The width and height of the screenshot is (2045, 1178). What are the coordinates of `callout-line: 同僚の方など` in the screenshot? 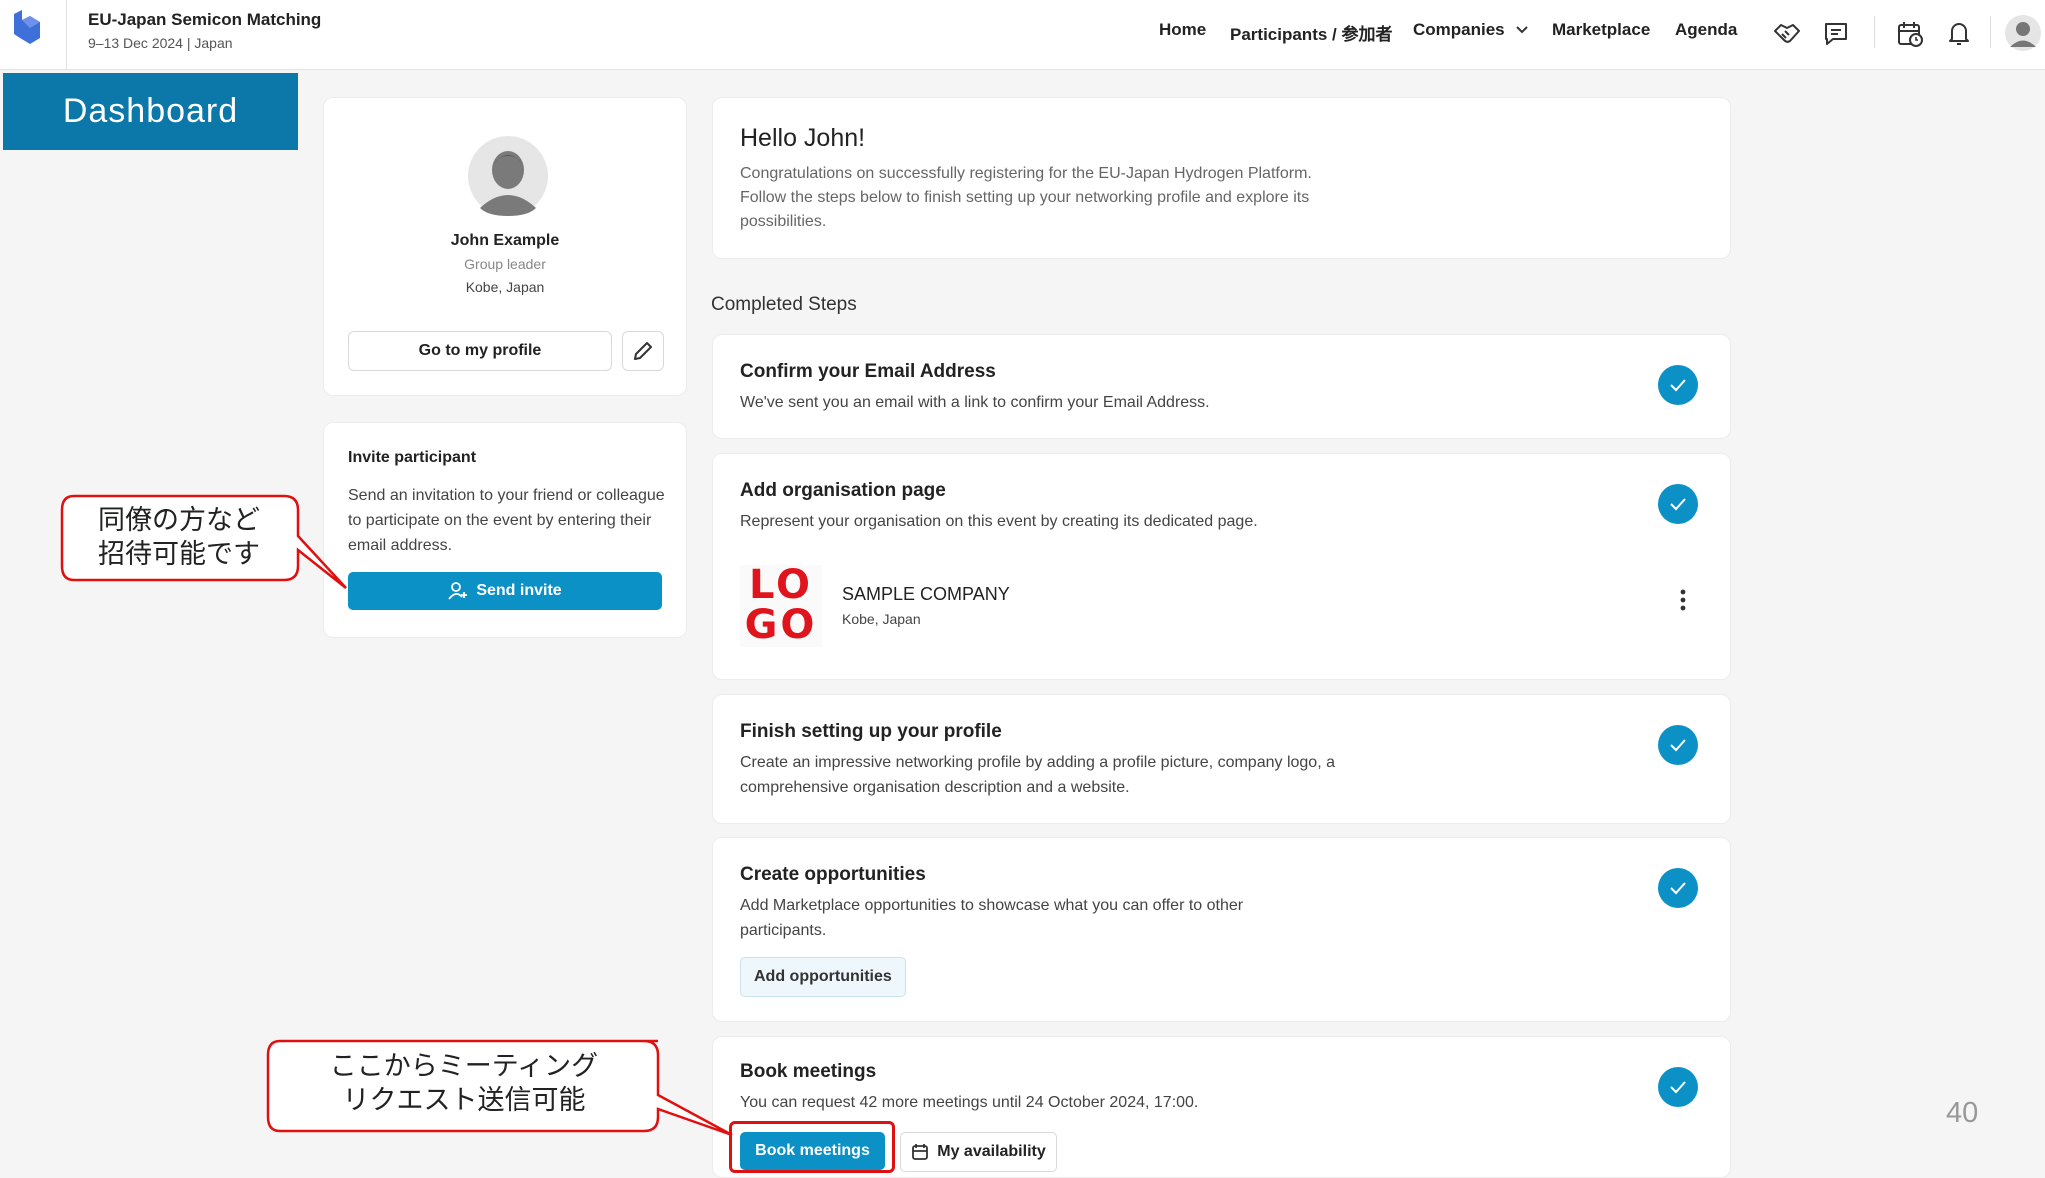 It's located at (179, 520).